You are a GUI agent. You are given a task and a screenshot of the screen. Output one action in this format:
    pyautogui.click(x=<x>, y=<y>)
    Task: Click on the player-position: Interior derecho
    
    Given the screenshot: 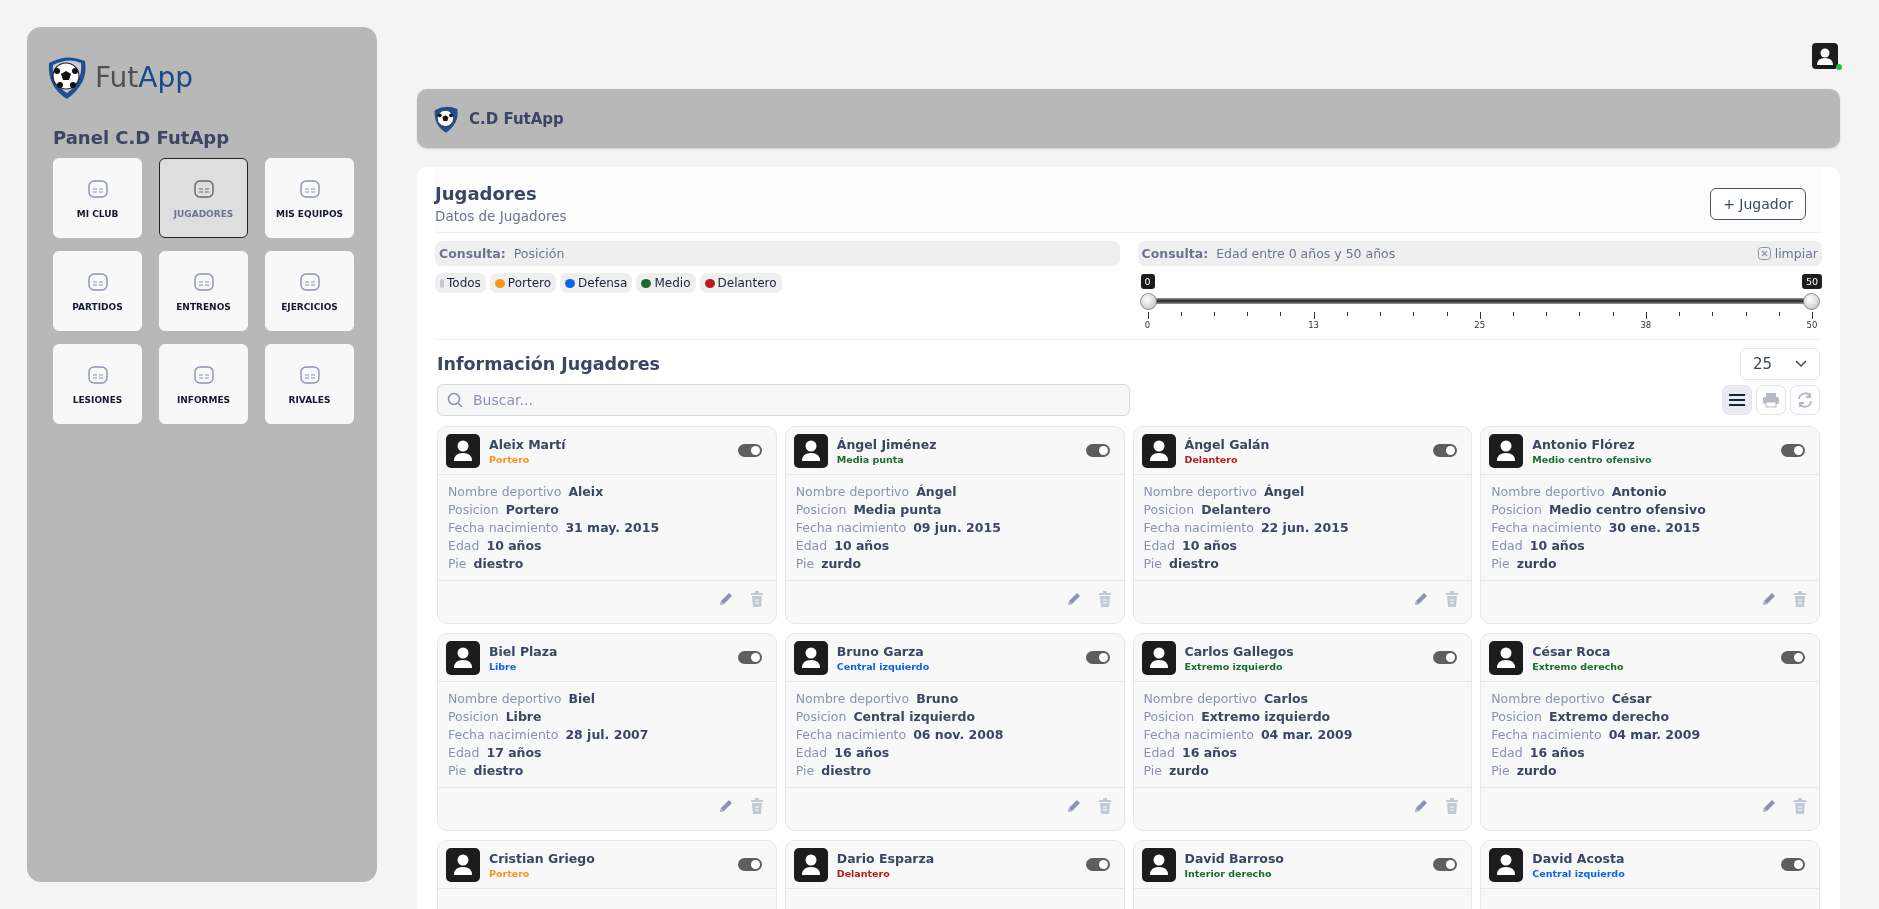 What is the action you would take?
    pyautogui.click(x=1228, y=873)
    